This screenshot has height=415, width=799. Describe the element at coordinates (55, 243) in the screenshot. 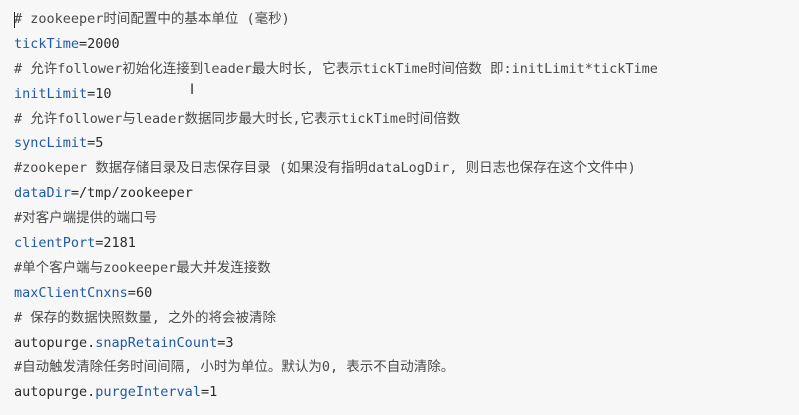

I see `setting-key: clientPort` at that location.